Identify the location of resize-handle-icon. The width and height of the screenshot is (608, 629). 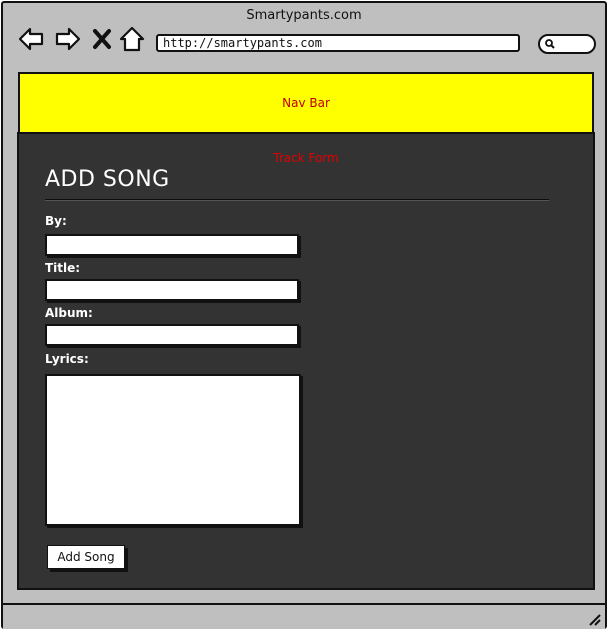
(594, 619).